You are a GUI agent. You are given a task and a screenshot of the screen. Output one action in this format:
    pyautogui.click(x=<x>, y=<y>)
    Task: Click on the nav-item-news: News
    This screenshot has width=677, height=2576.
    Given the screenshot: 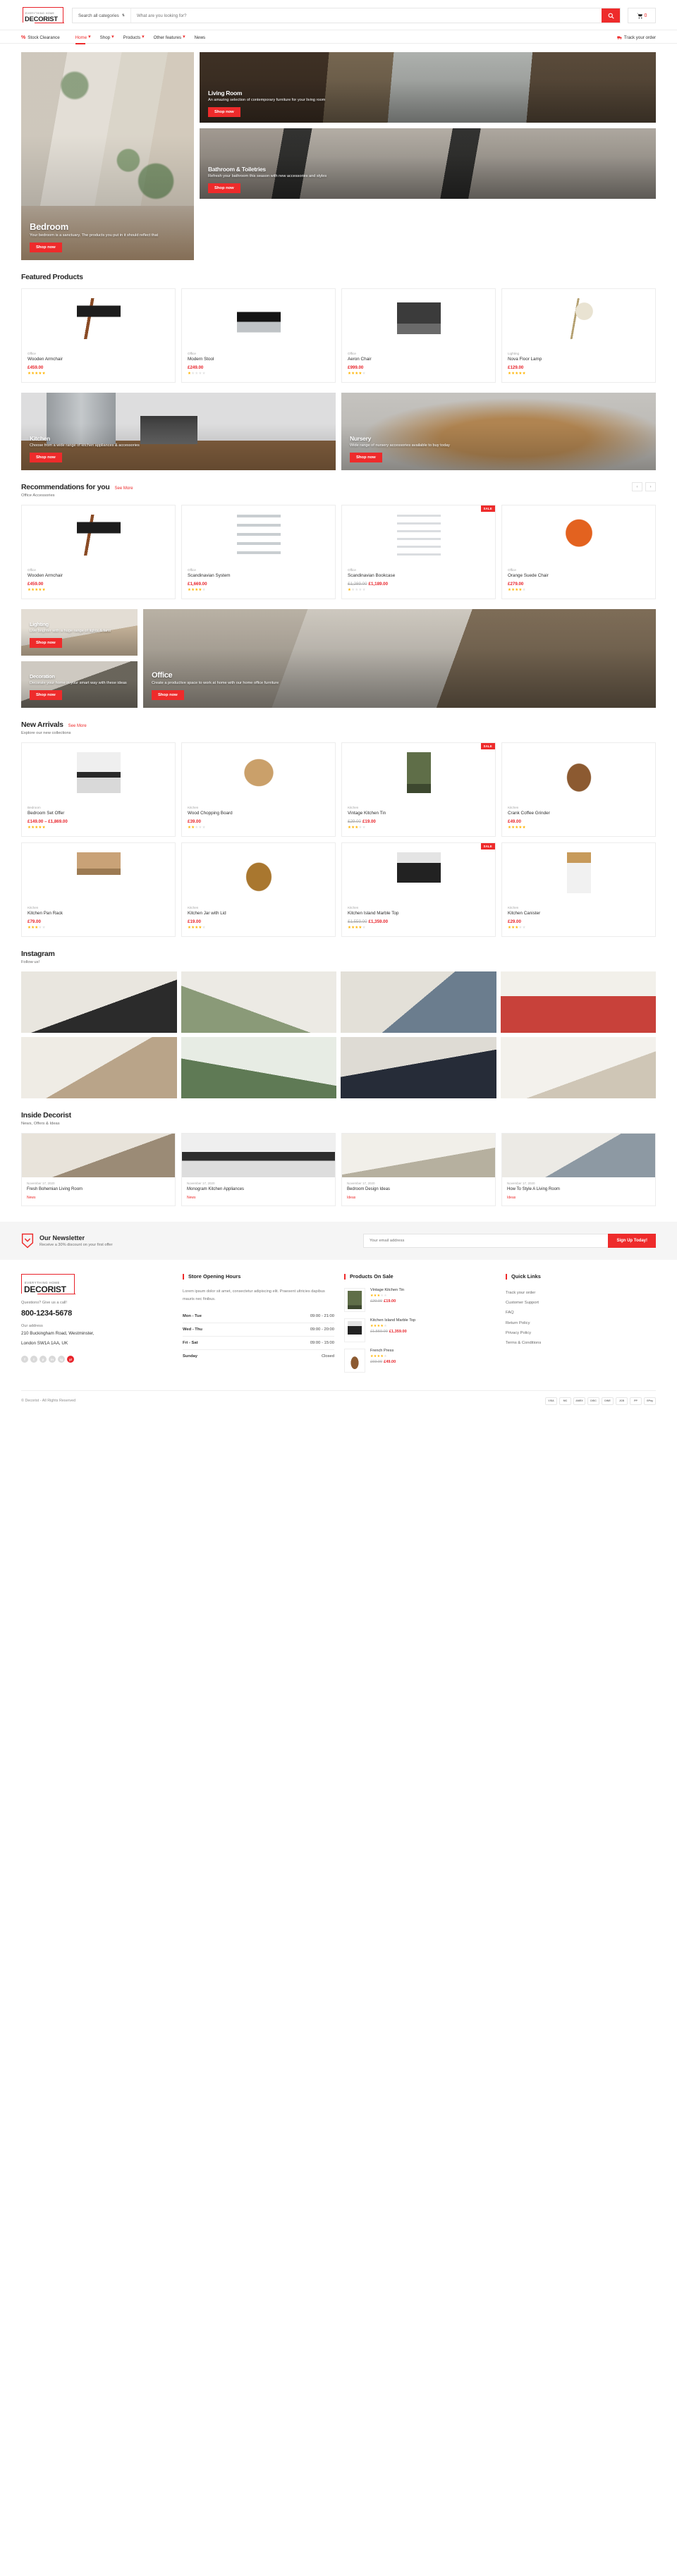 What is the action you would take?
    pyautogui.click(x=200, y=37)
    